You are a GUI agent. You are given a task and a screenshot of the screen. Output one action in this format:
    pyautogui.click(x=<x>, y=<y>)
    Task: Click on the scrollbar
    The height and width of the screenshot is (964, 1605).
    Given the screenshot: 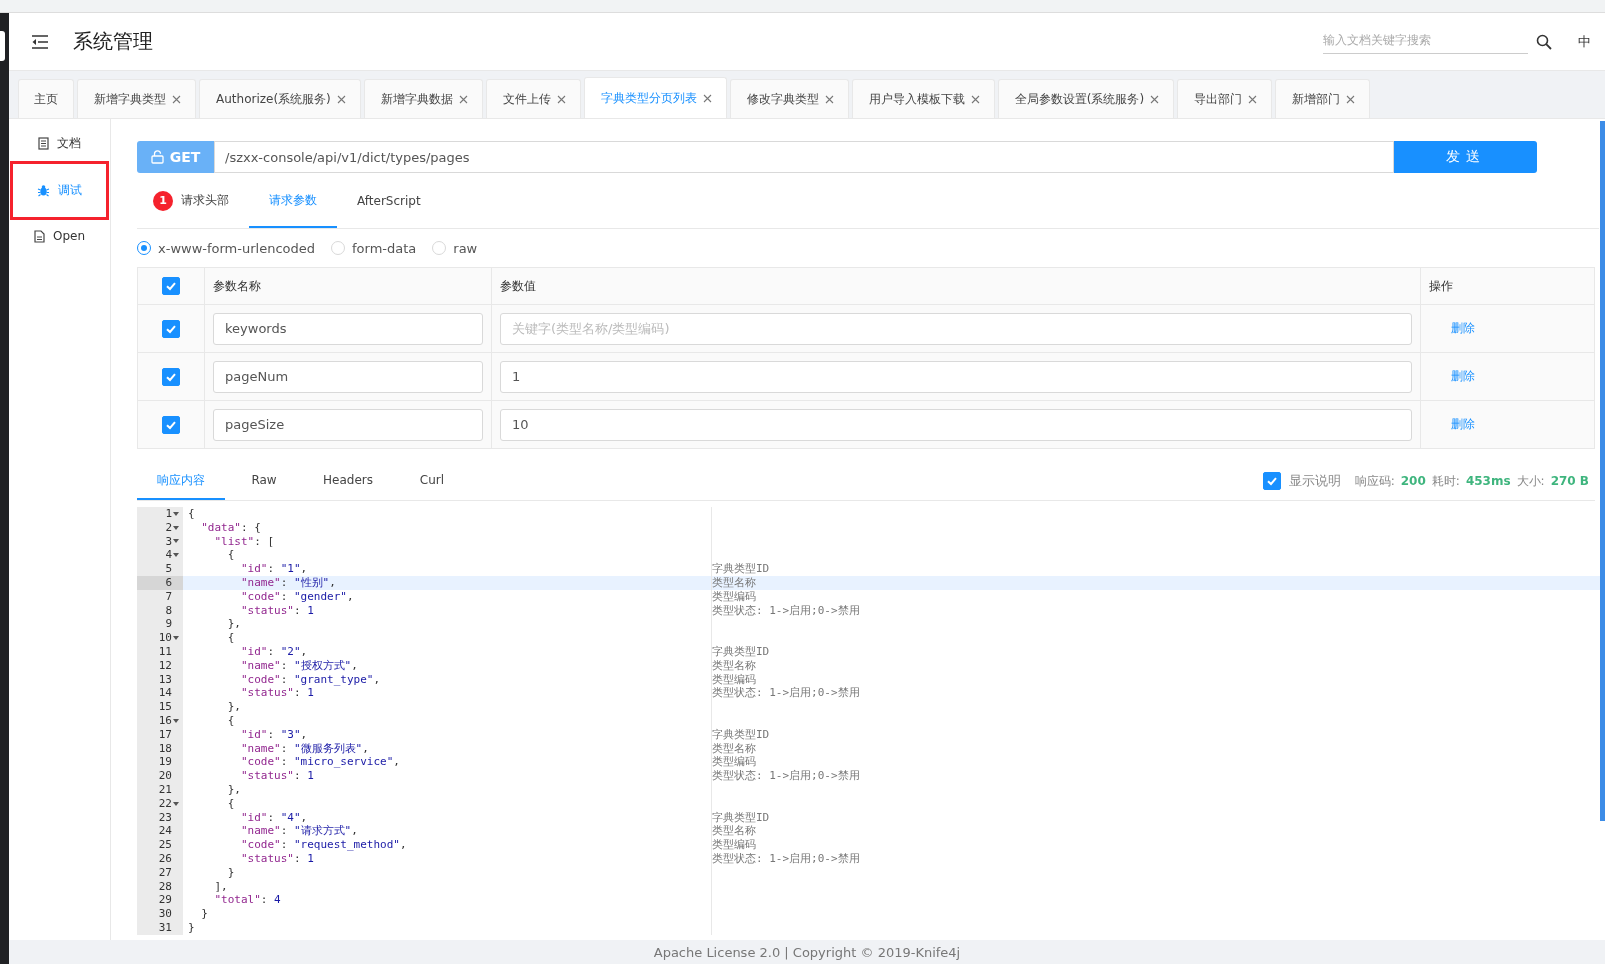 What is the action you would take?
    pyautogui.click(x=1602, y=471)
    